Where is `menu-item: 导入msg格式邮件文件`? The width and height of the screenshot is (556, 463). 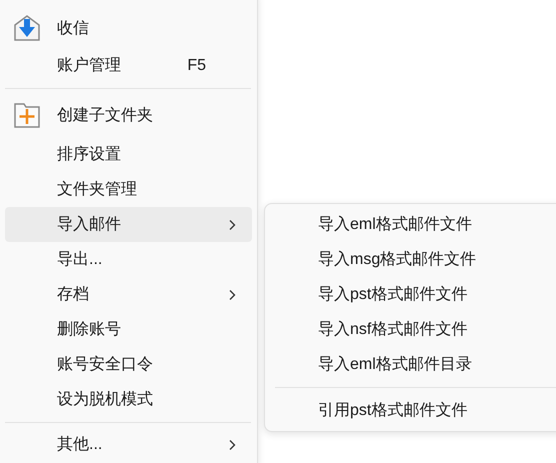
menu-item: 导入msg格式邮件文件 is located at coordinates (412, 259).